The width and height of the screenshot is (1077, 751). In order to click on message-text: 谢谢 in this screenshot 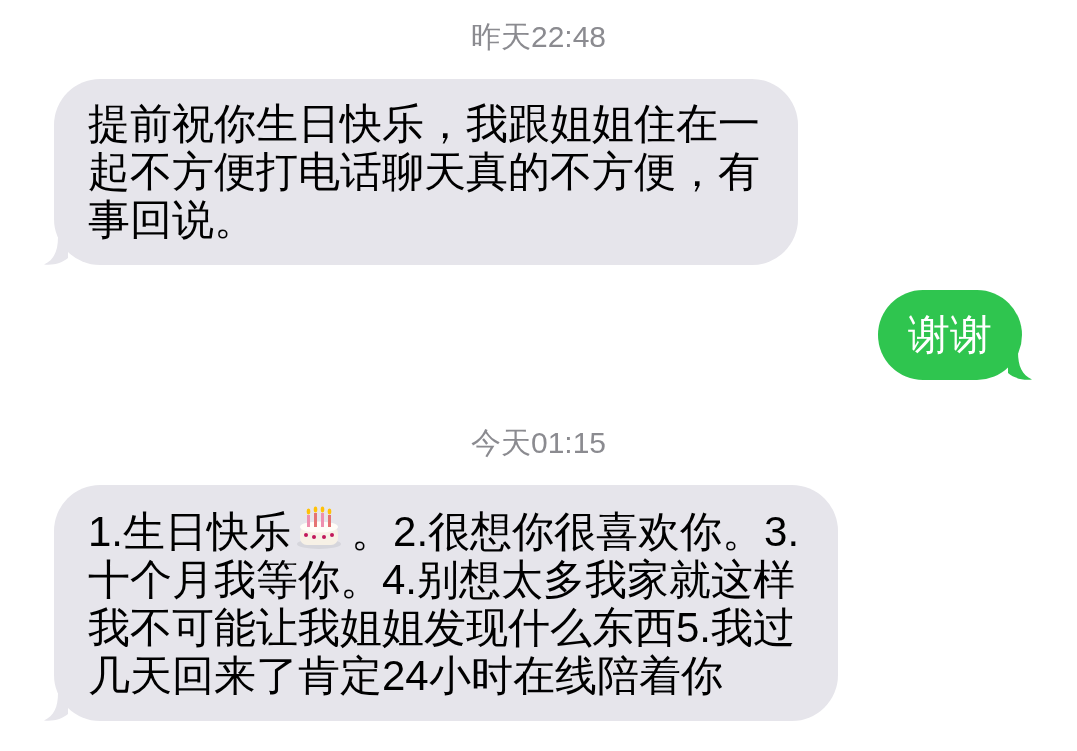, I will do `click(950, 334)`.